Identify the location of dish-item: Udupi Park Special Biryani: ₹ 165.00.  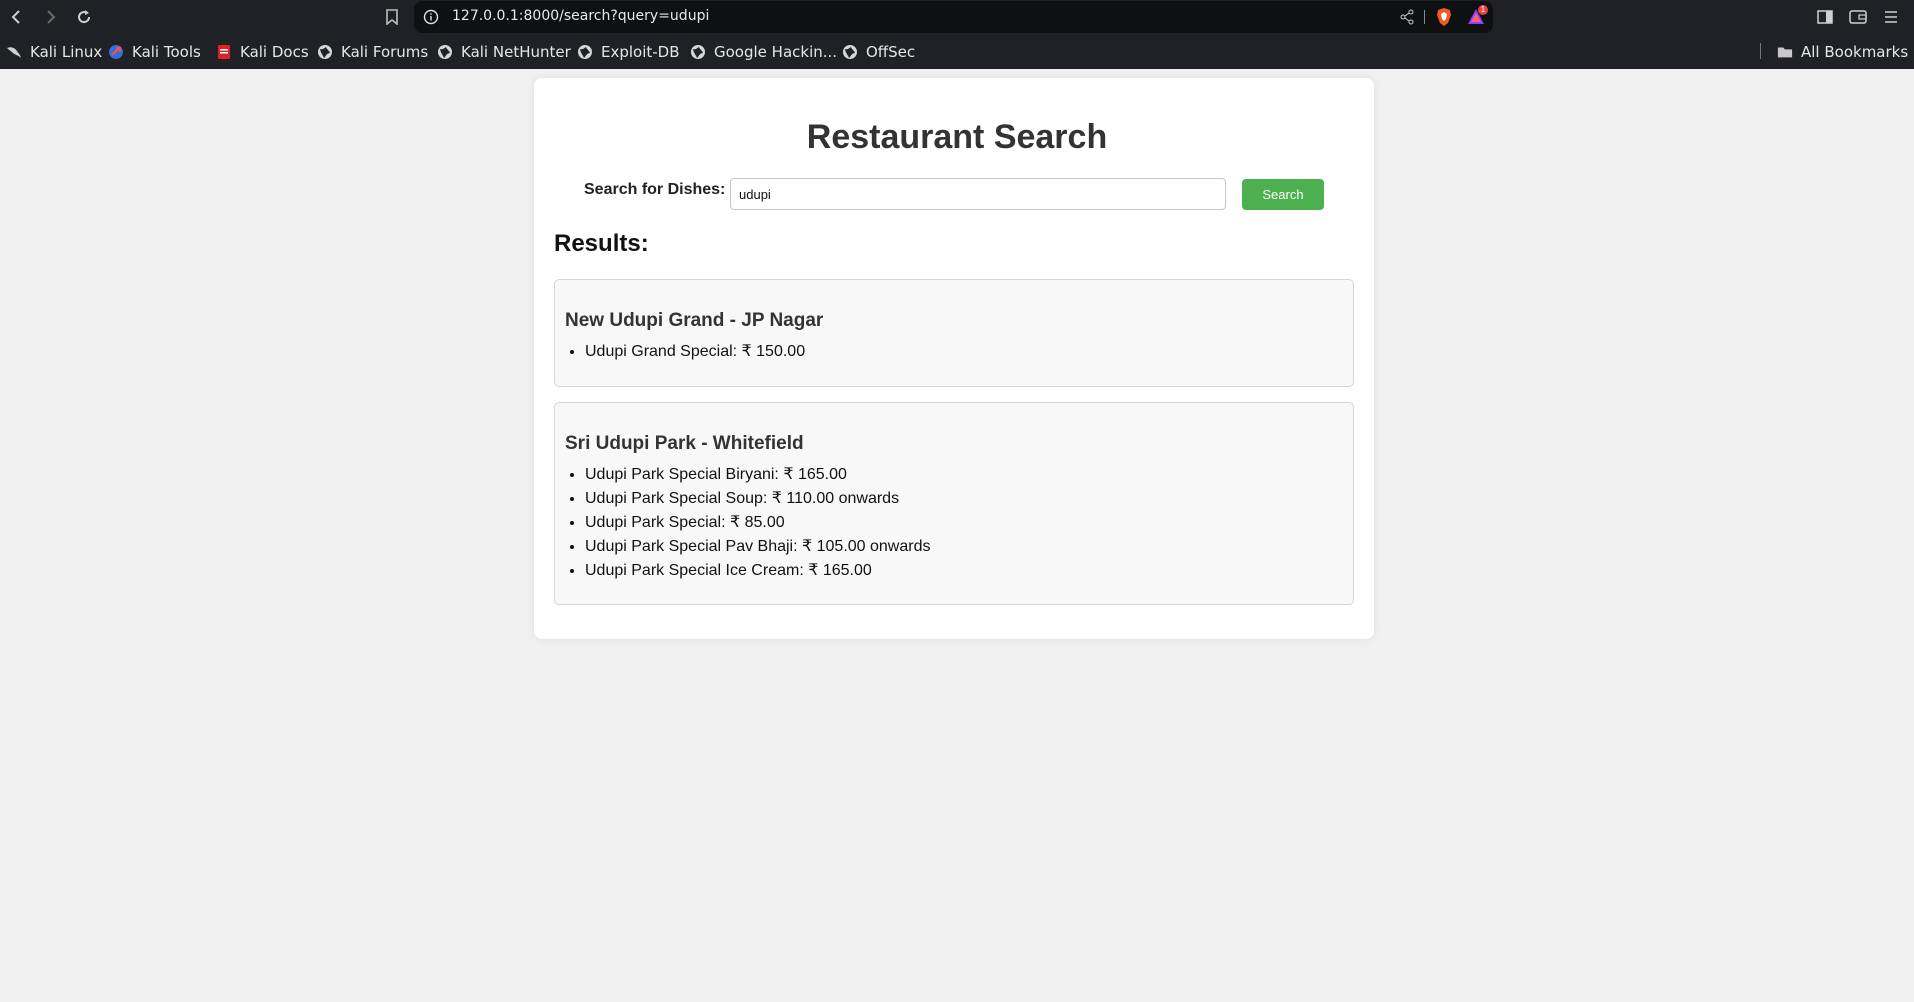
(757, 475).